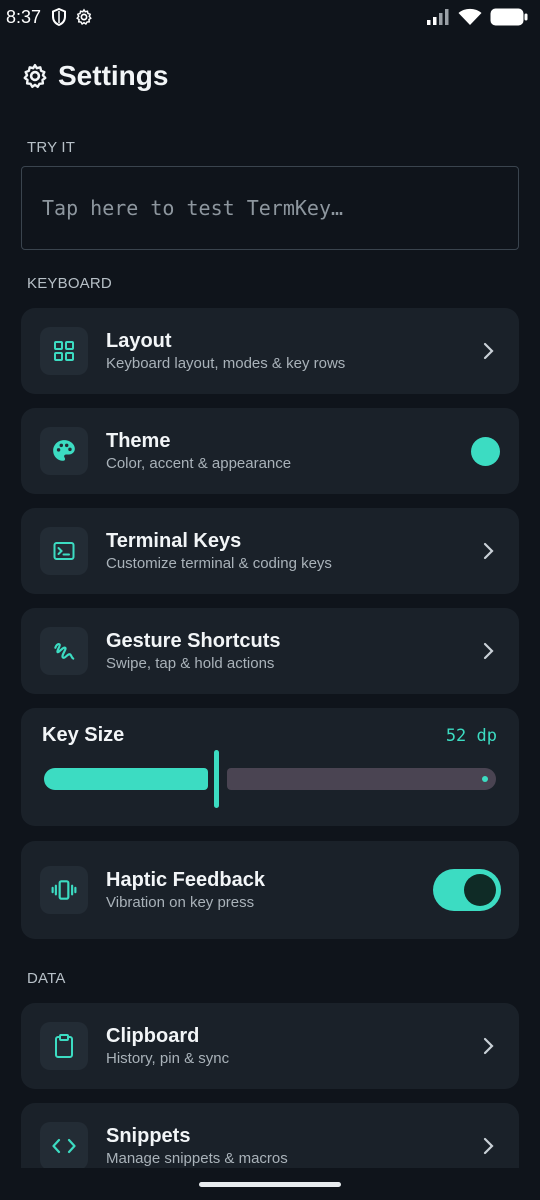  I want to click on section-label-keyboard: KEYBOARD, so click(69, 283).